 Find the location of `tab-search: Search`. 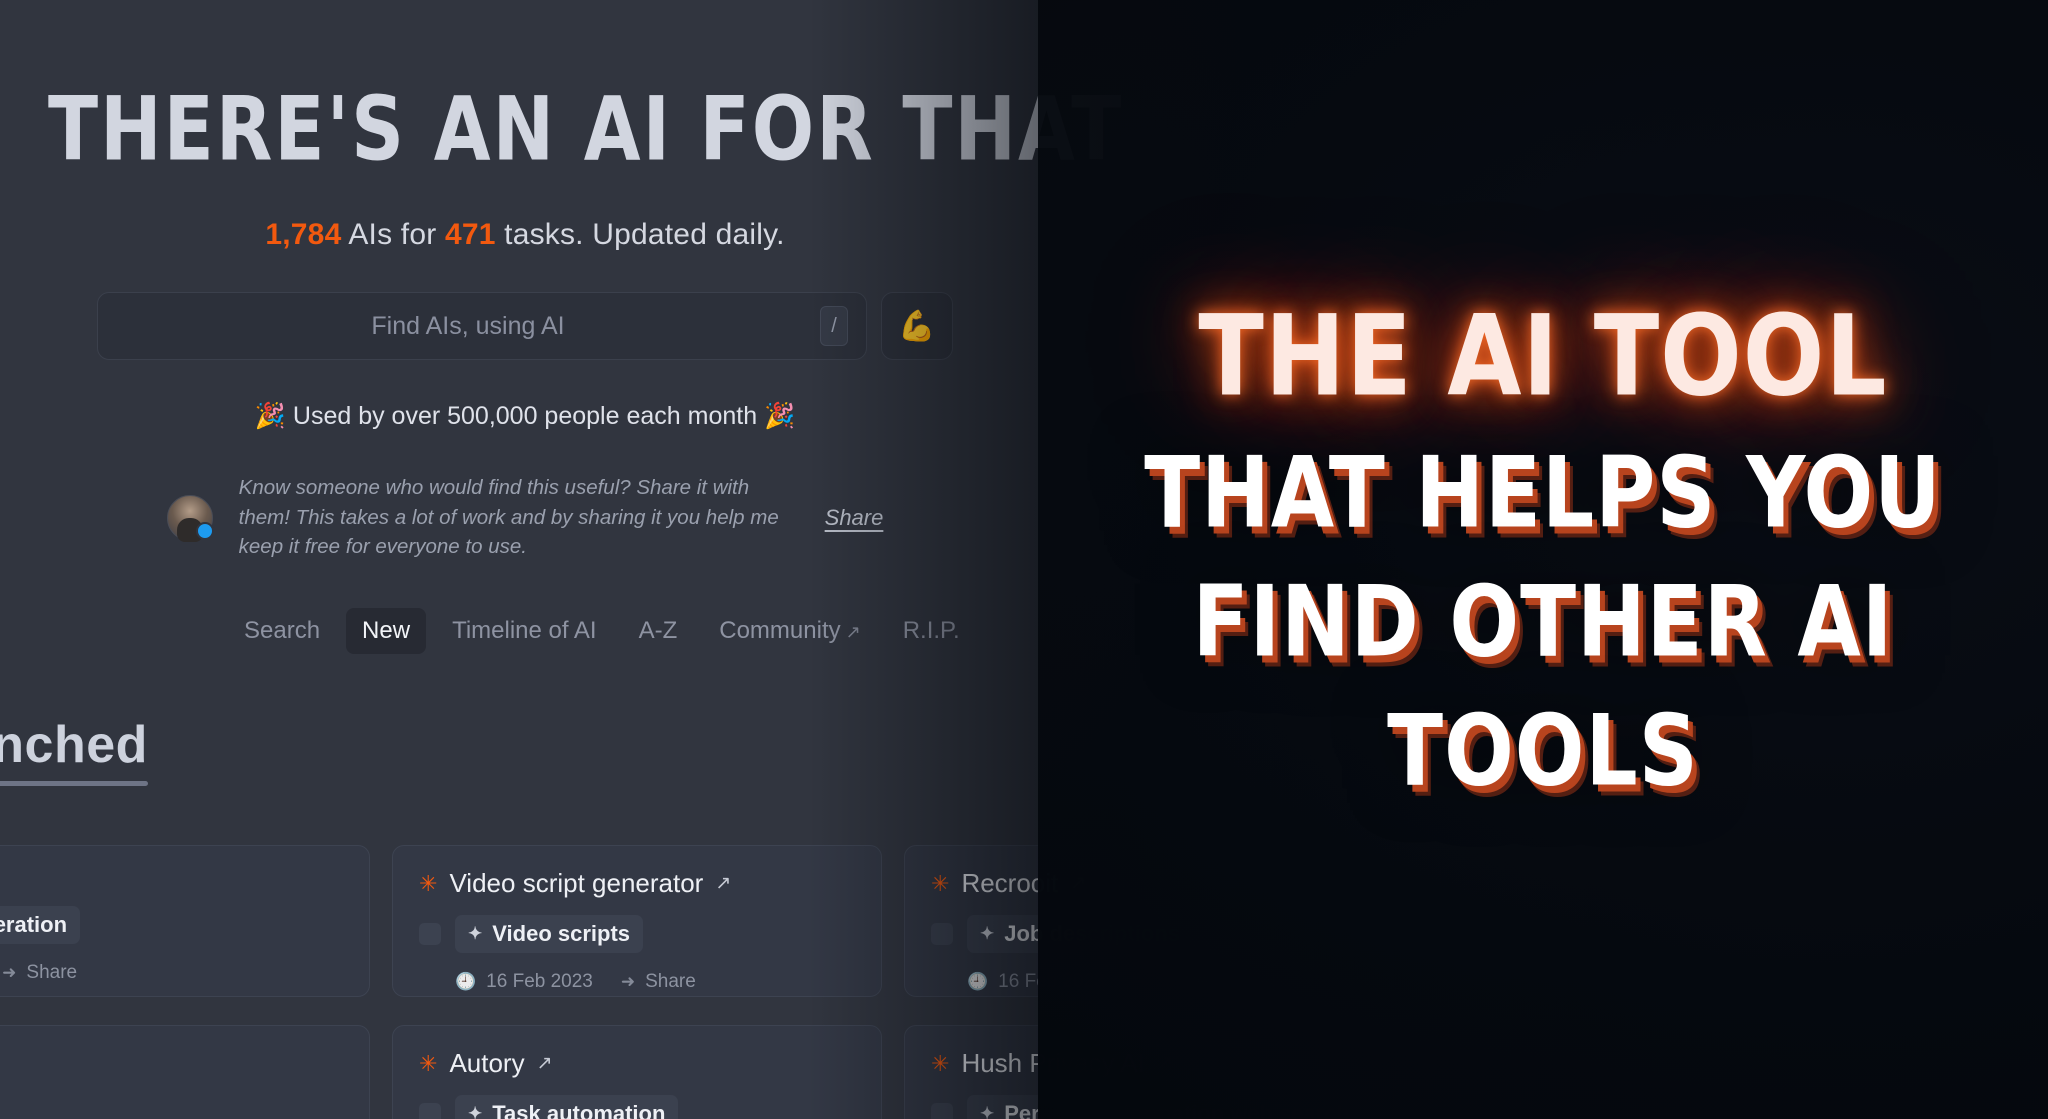

tab-search: Search is located at coordinates (282, 631).